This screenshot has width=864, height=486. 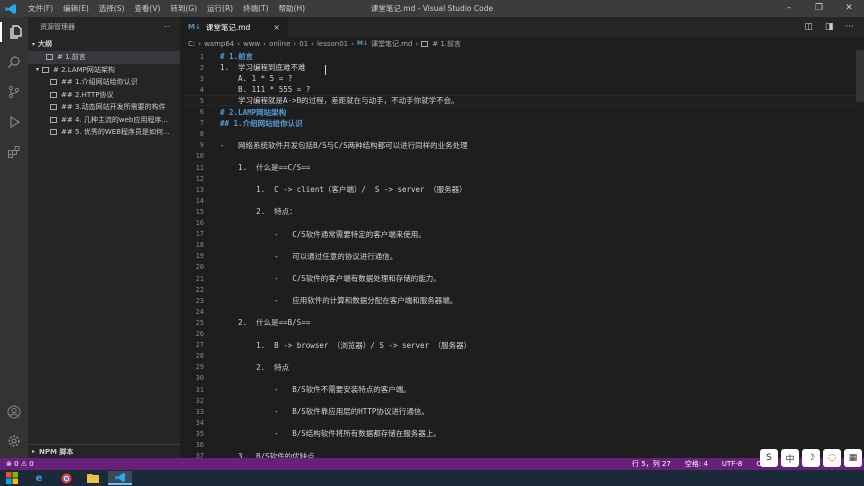 What do you see at coordinates (235, 367) in the screenshot?
I see `code-line: 29 2. 特点` at bounding box center [235, 367].